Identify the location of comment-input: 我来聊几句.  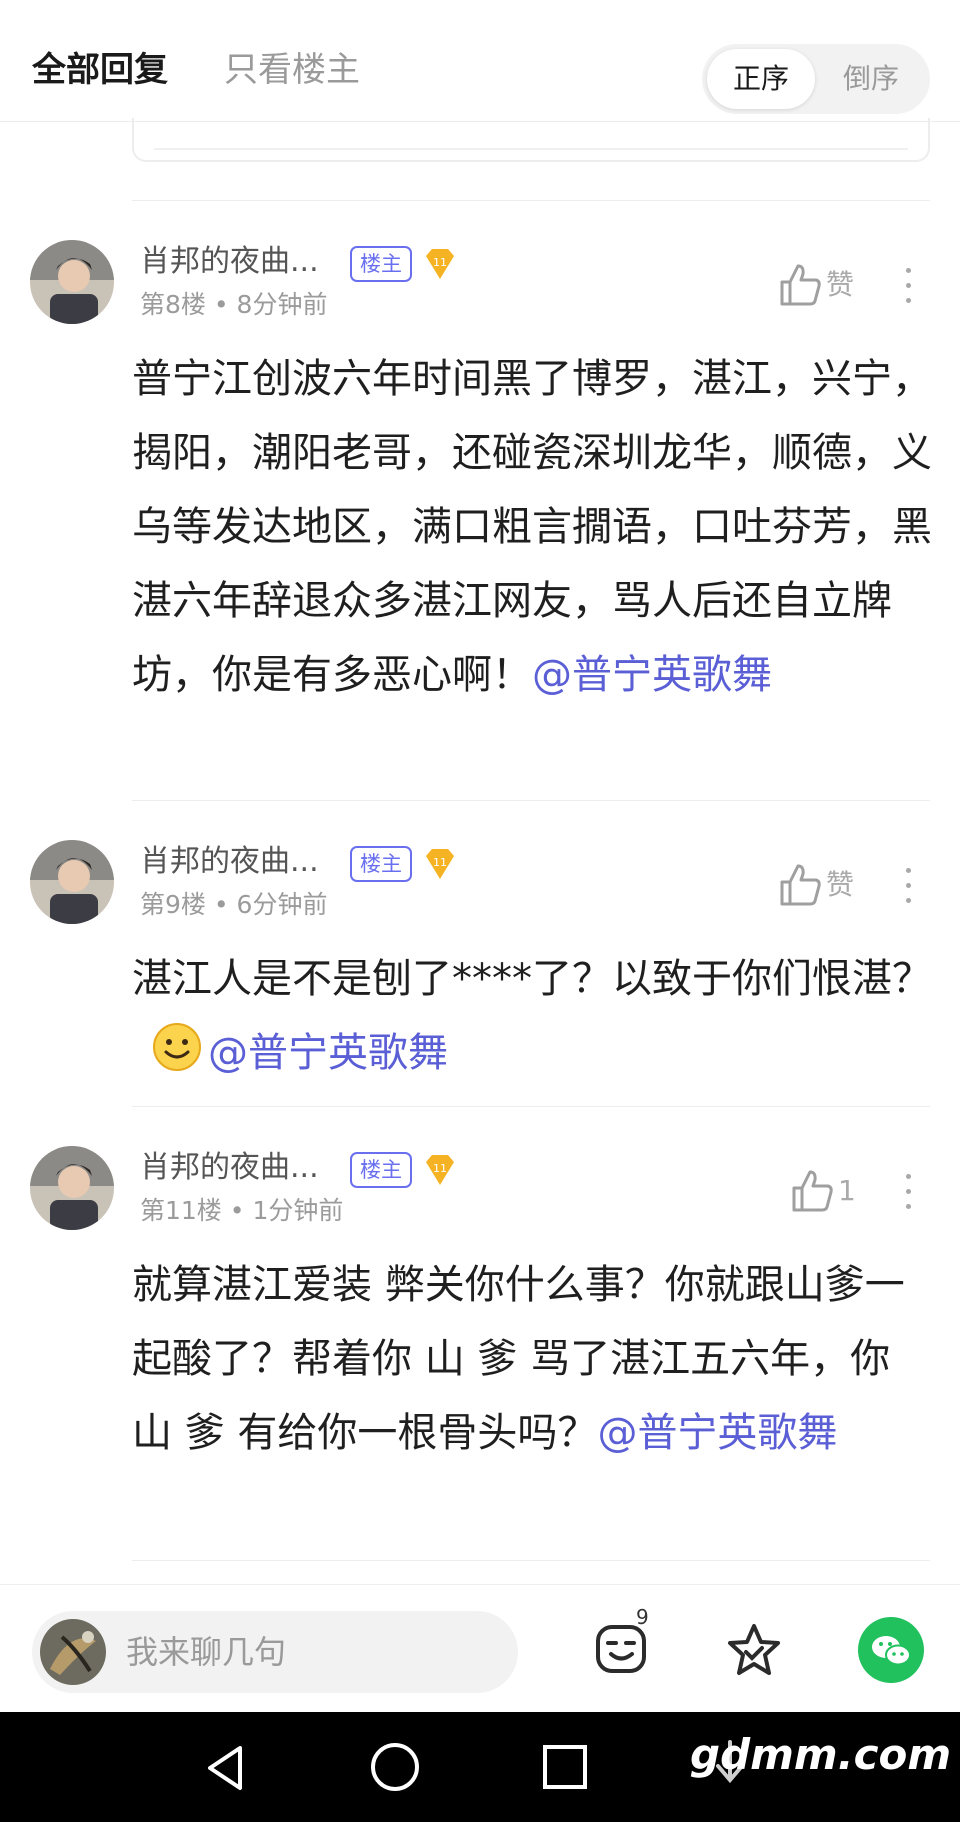
(275, 1652).